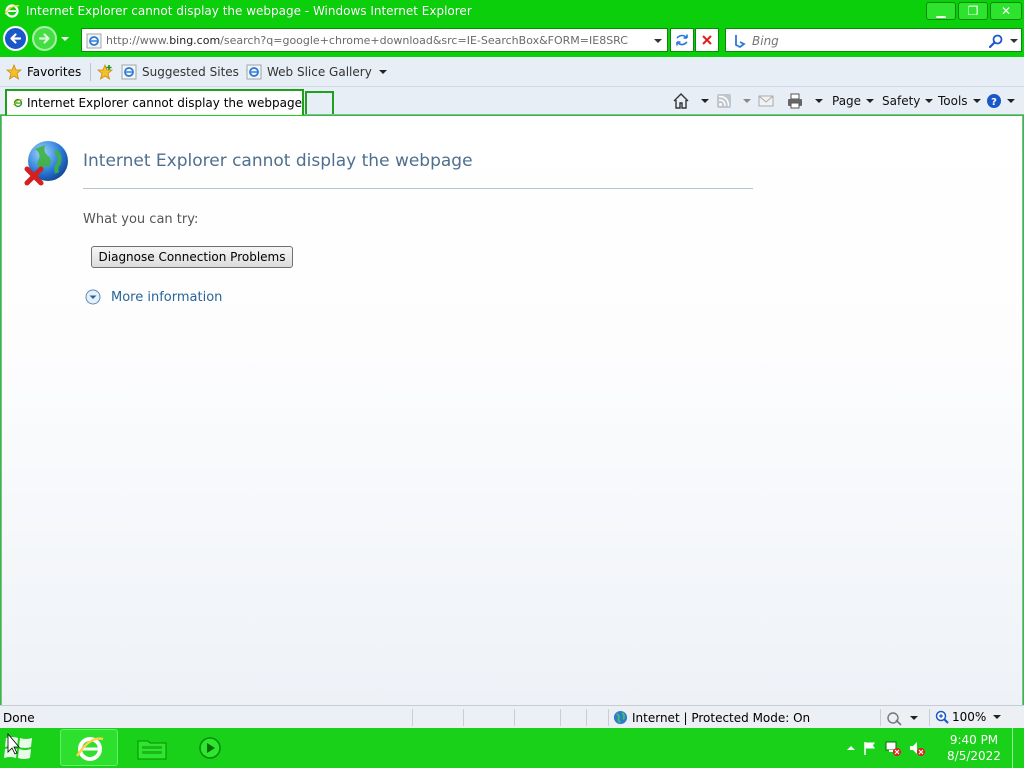 The height and width of the screenshot is (768, 1024). What do you see at coordinates (867, 40) in the screenshot?
I see `search-input` at bounding box center [867, 40].